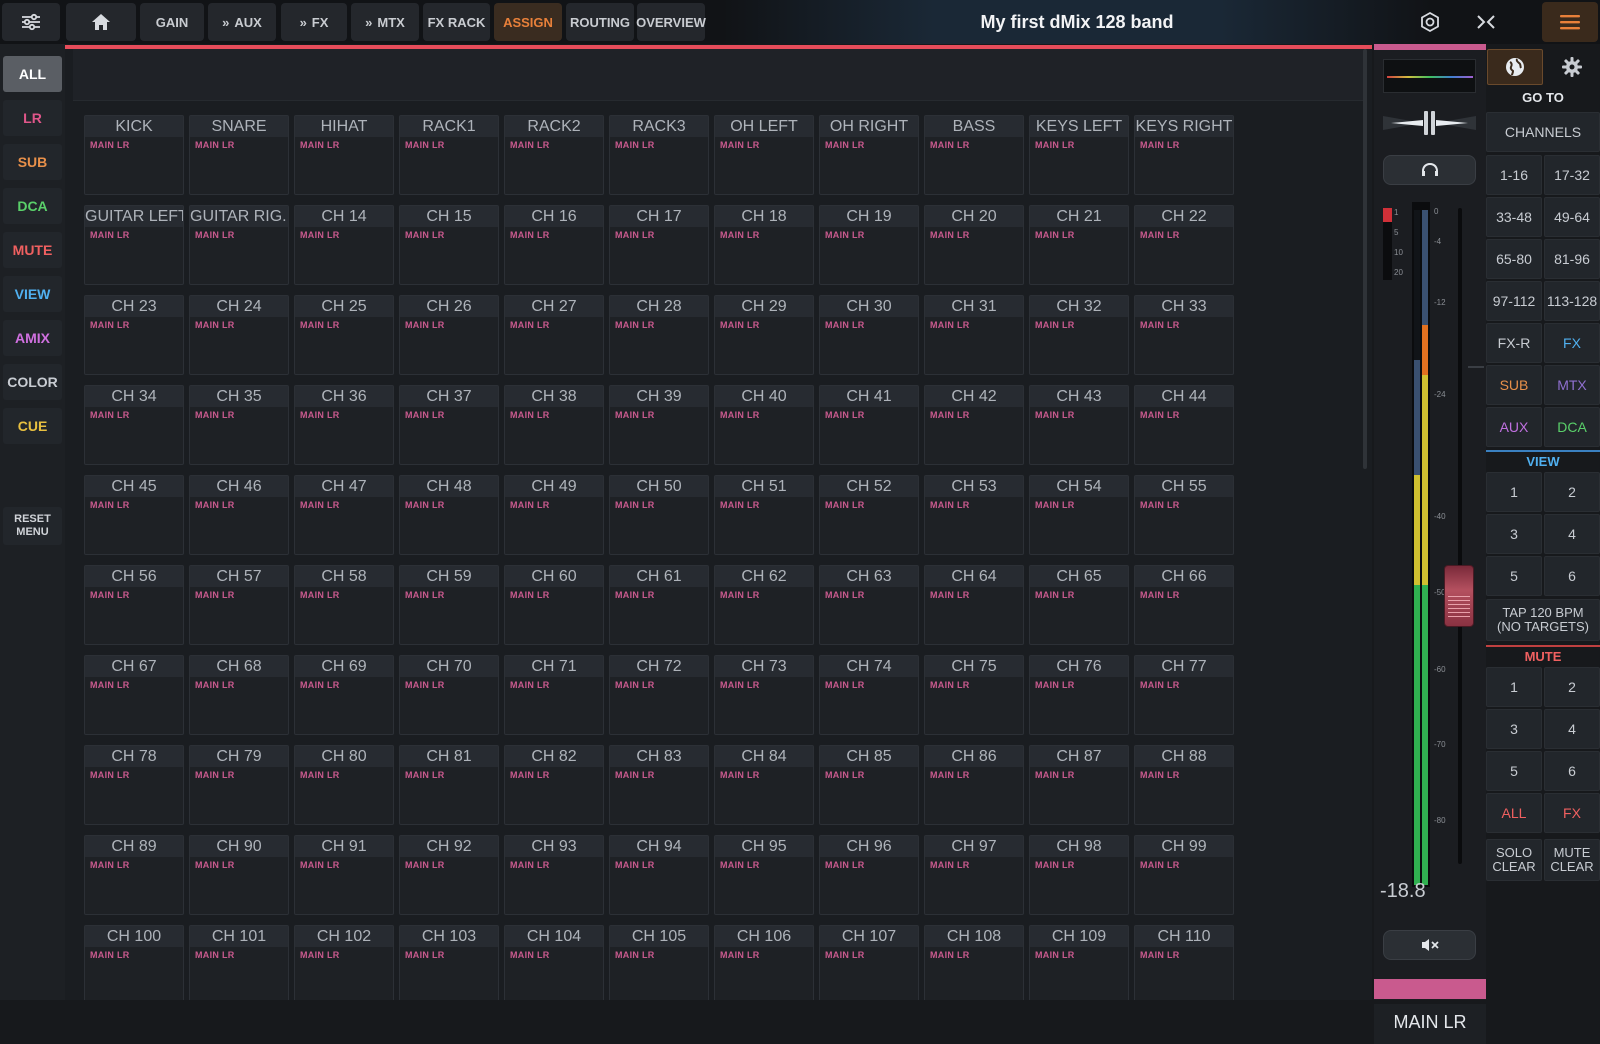 This screenshot has width=1600, height=1044. Describe the element at coordinates (659, 695) in the screenshot. I see `channel-cell: CH 72 MAIN LR` at that location.